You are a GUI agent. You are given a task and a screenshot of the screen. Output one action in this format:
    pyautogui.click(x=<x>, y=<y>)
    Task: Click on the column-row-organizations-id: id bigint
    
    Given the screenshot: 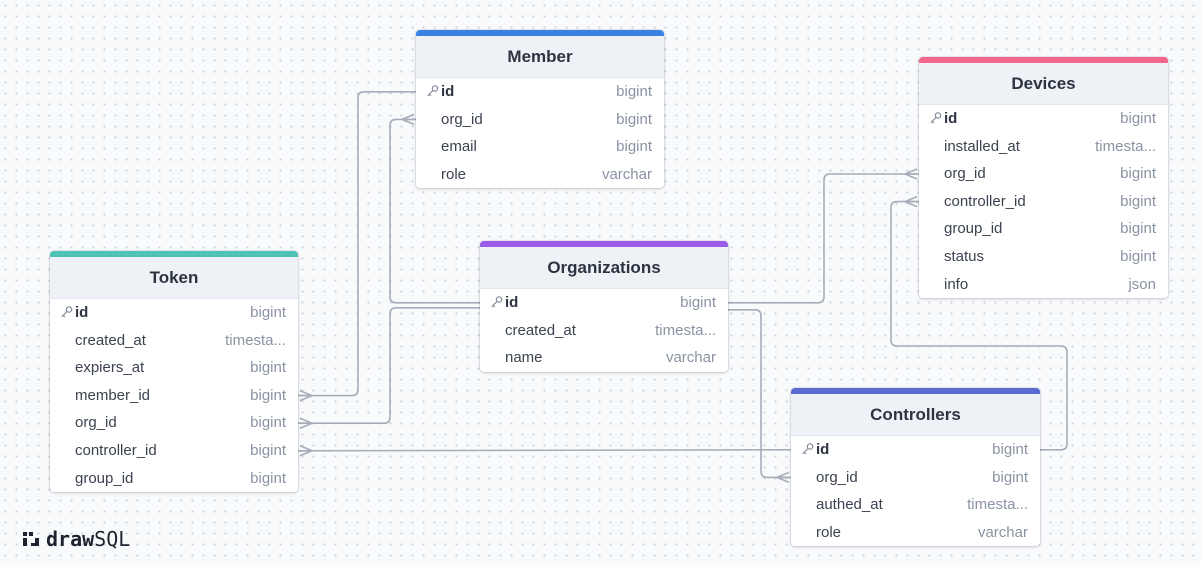 What is the action you would take?
    pyautogui.click(x=604, y=303)
    